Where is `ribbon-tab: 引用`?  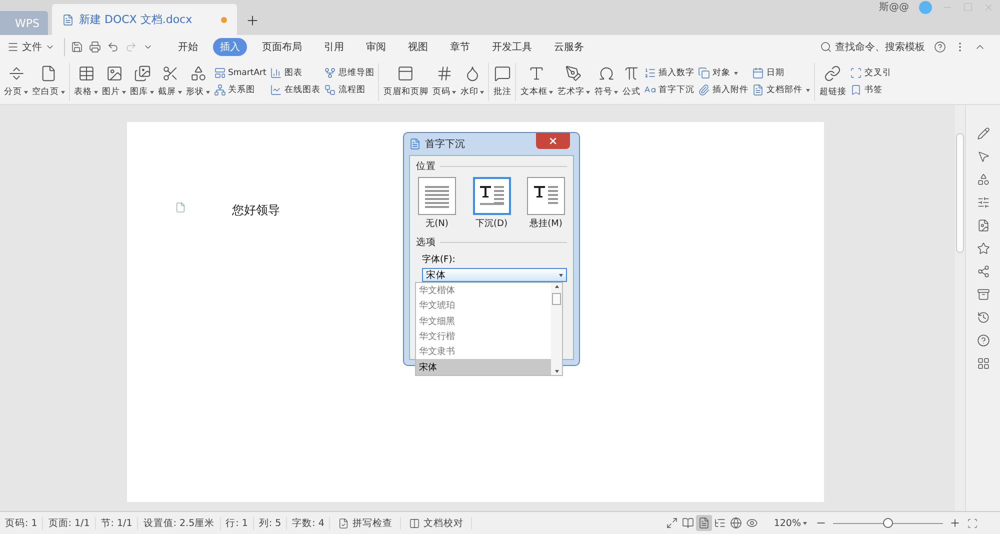 ribbon-tab: 引用 is located at coordinates (334, 47).